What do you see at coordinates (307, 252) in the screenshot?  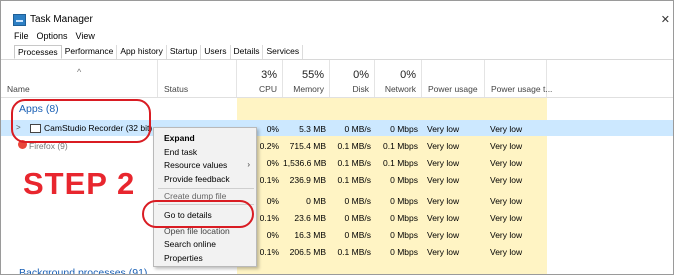 I see `memory-cell: 206.5 MB` at bounding box center [307, 252].